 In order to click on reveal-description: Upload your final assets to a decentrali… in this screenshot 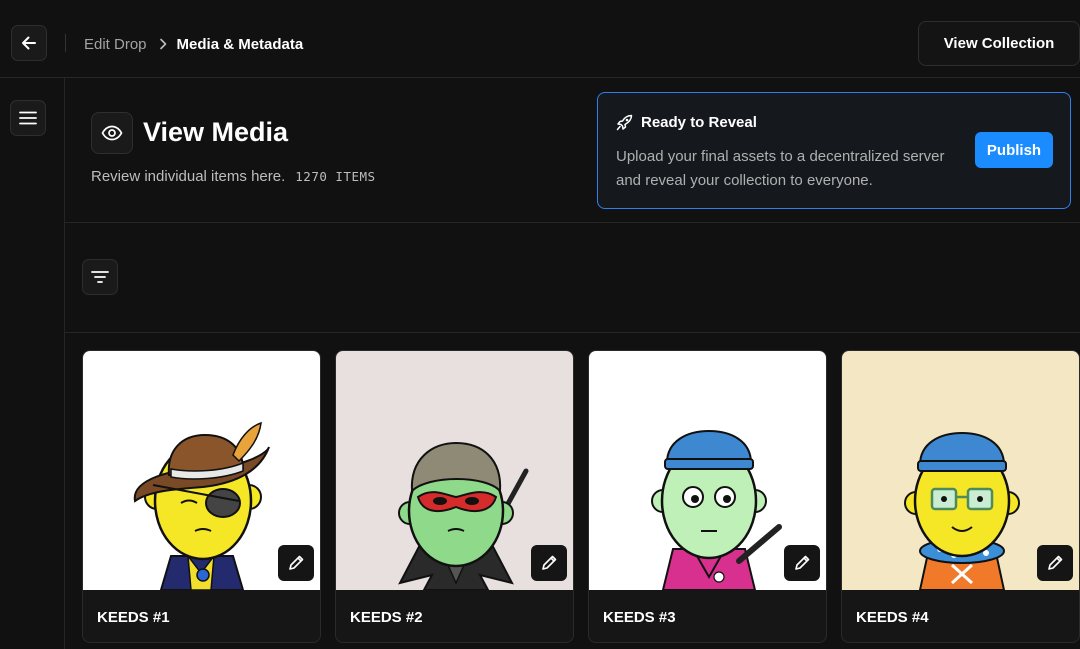, I will do `click(780, 168)`.